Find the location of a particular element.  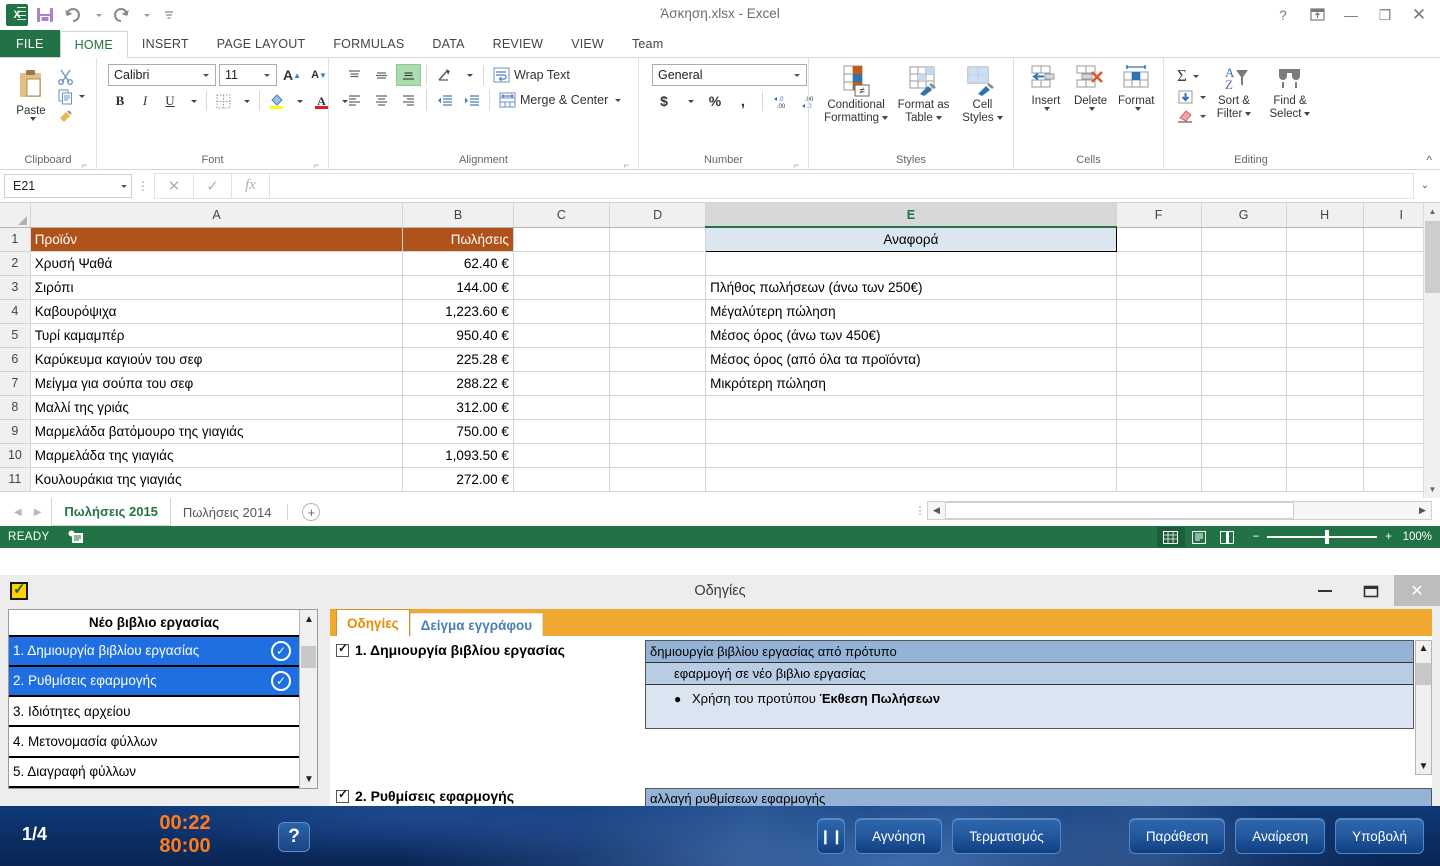

column-header-a: A is located at coordinates (217, 215).